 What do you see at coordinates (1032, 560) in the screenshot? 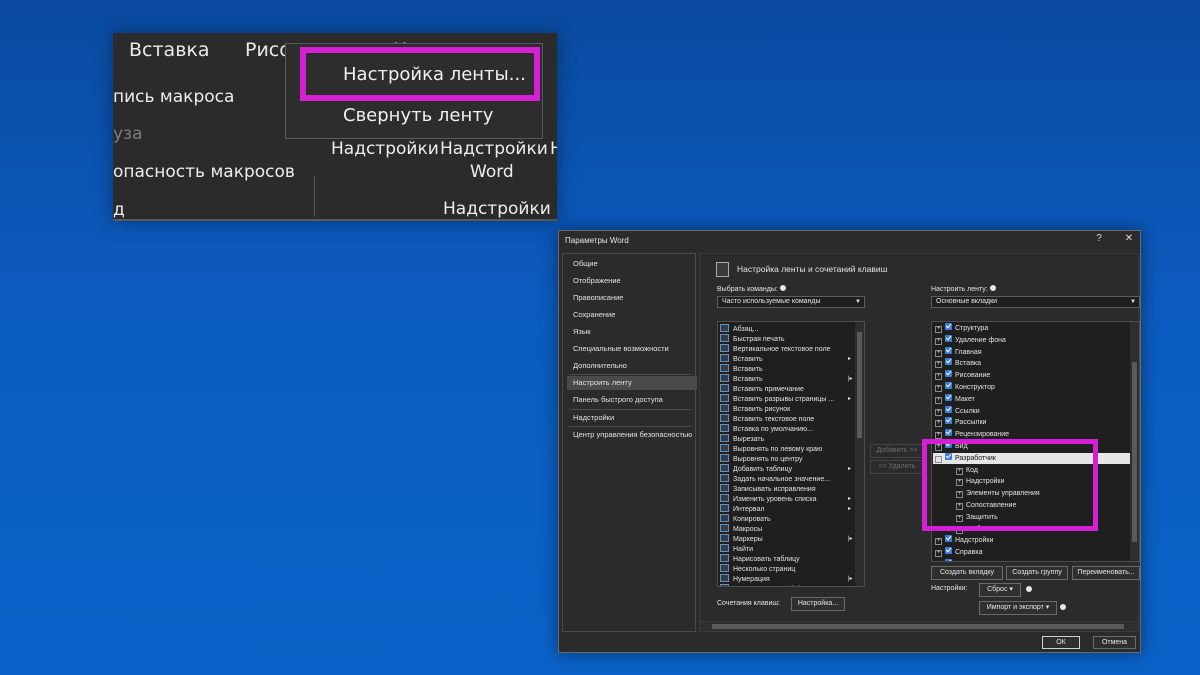
I see `tree-tab-item: +WPS PDF` at bounding box center [1032, 560].